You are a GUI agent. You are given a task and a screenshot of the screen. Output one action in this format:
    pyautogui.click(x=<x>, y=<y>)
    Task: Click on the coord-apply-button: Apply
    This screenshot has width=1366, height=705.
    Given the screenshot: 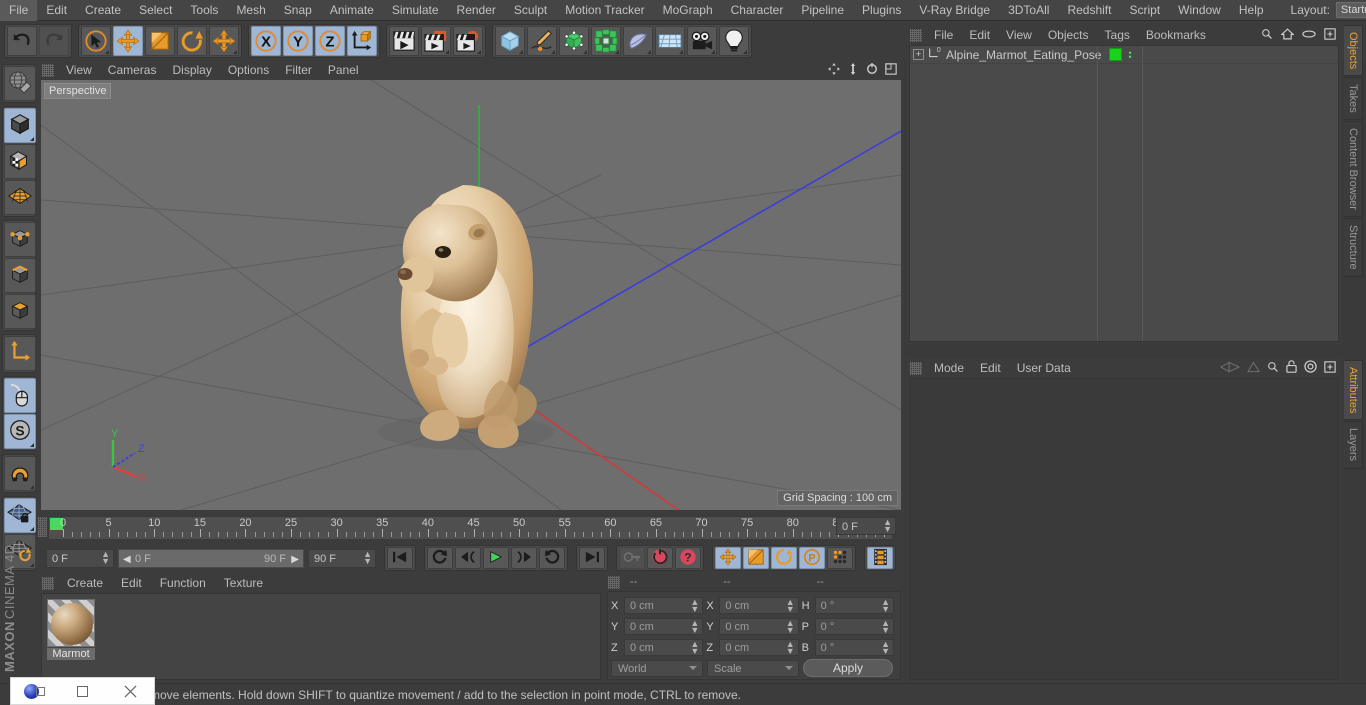 What is the action you would take?
    pyautogui.click(x=848, y=668)
    